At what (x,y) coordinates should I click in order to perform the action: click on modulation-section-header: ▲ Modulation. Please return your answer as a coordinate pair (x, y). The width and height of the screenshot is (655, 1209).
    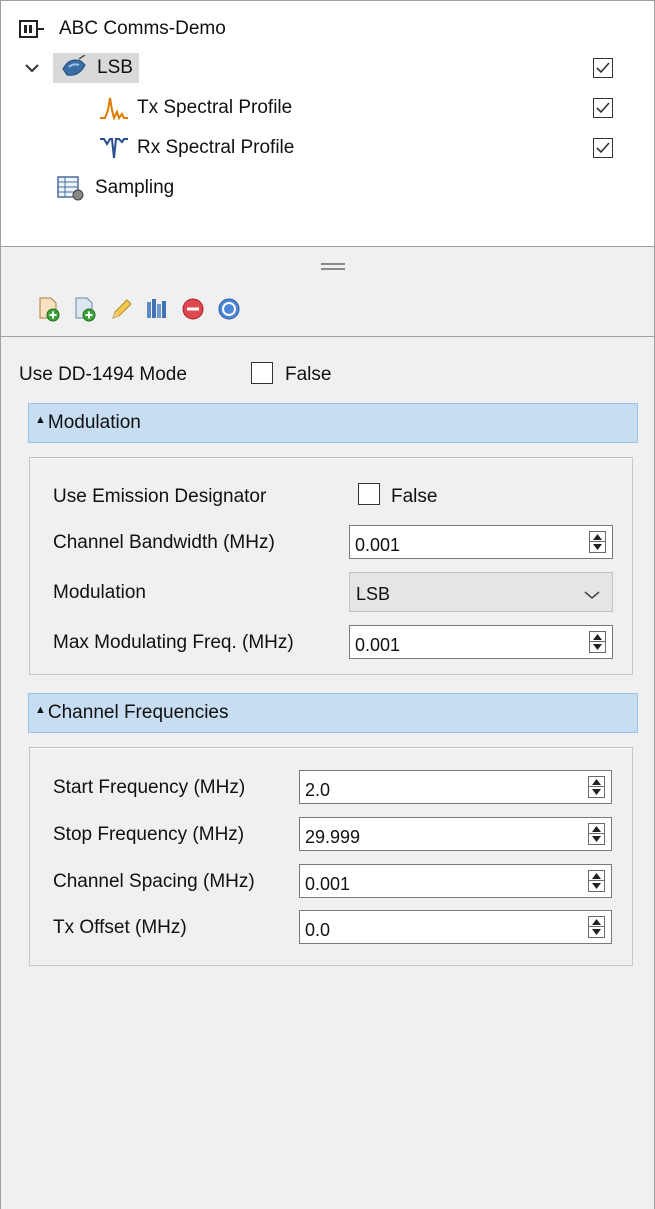
    Looking at the image, I should click on (333, 423).